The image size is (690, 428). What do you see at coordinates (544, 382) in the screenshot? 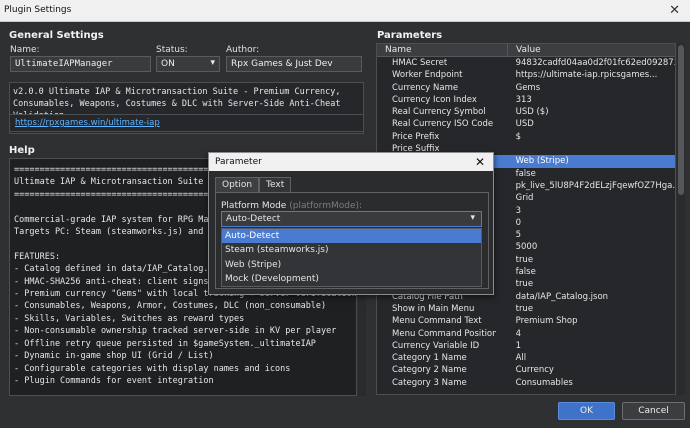
I see `param-value: Consumables` at bounding box center [544, 382].